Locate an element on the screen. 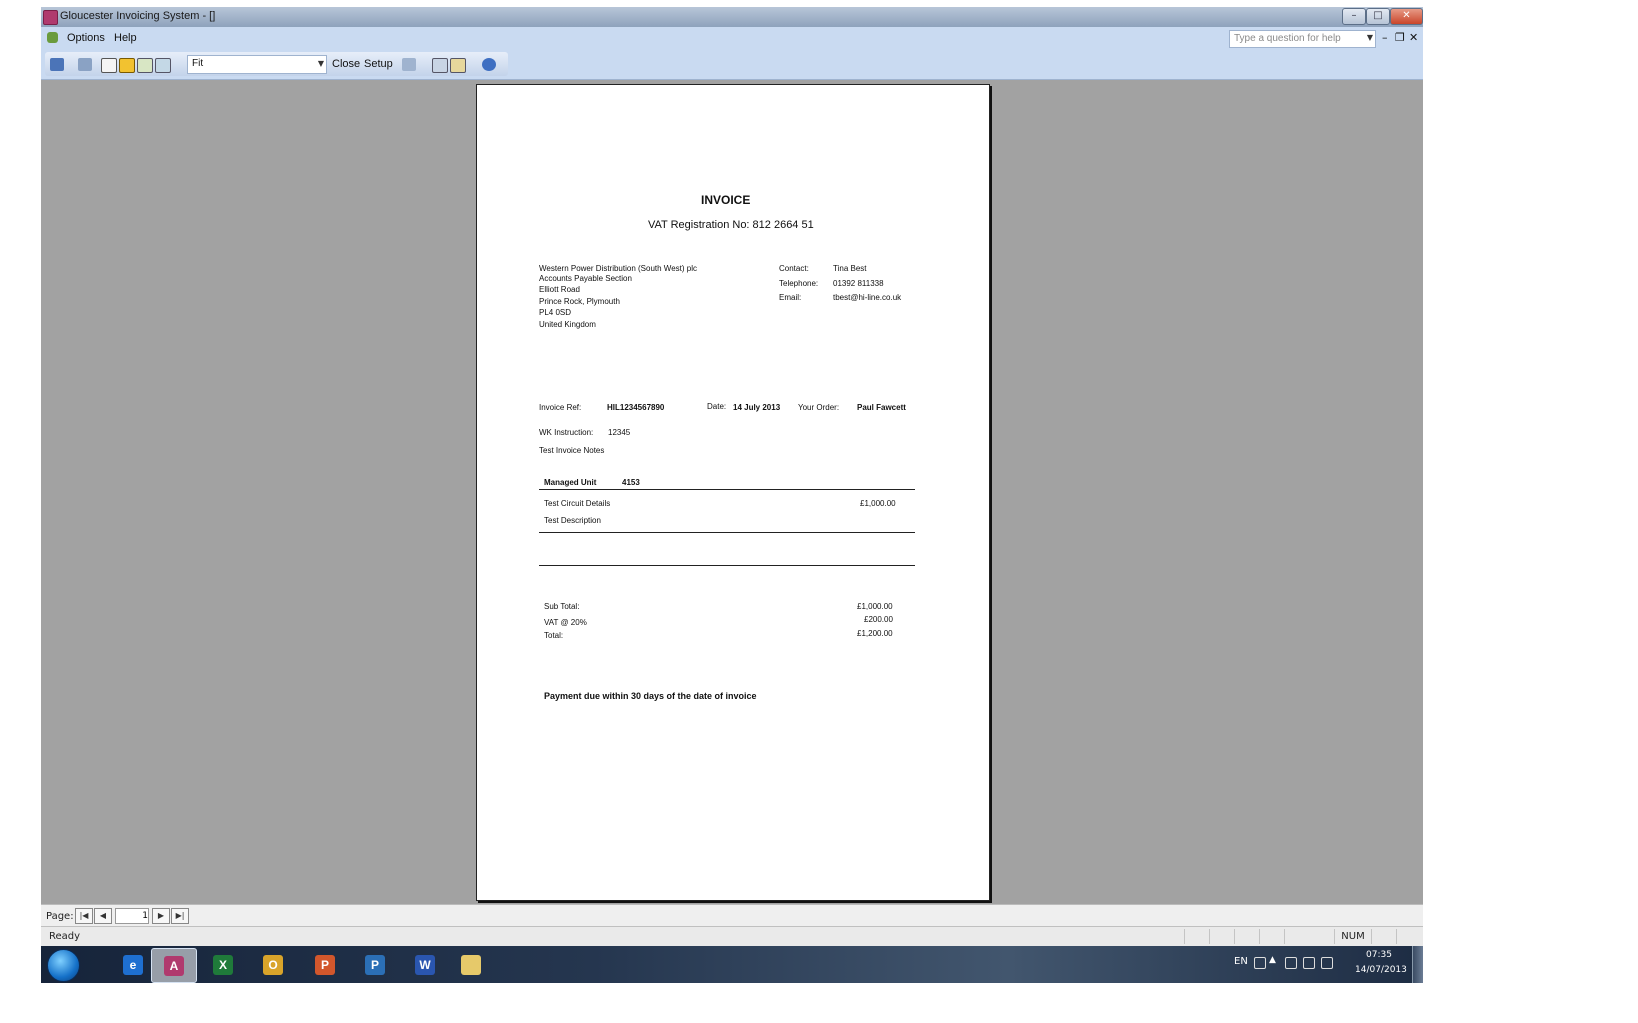  help-search-placeholder: Type a question for help is located at coordinates (1287, 38).